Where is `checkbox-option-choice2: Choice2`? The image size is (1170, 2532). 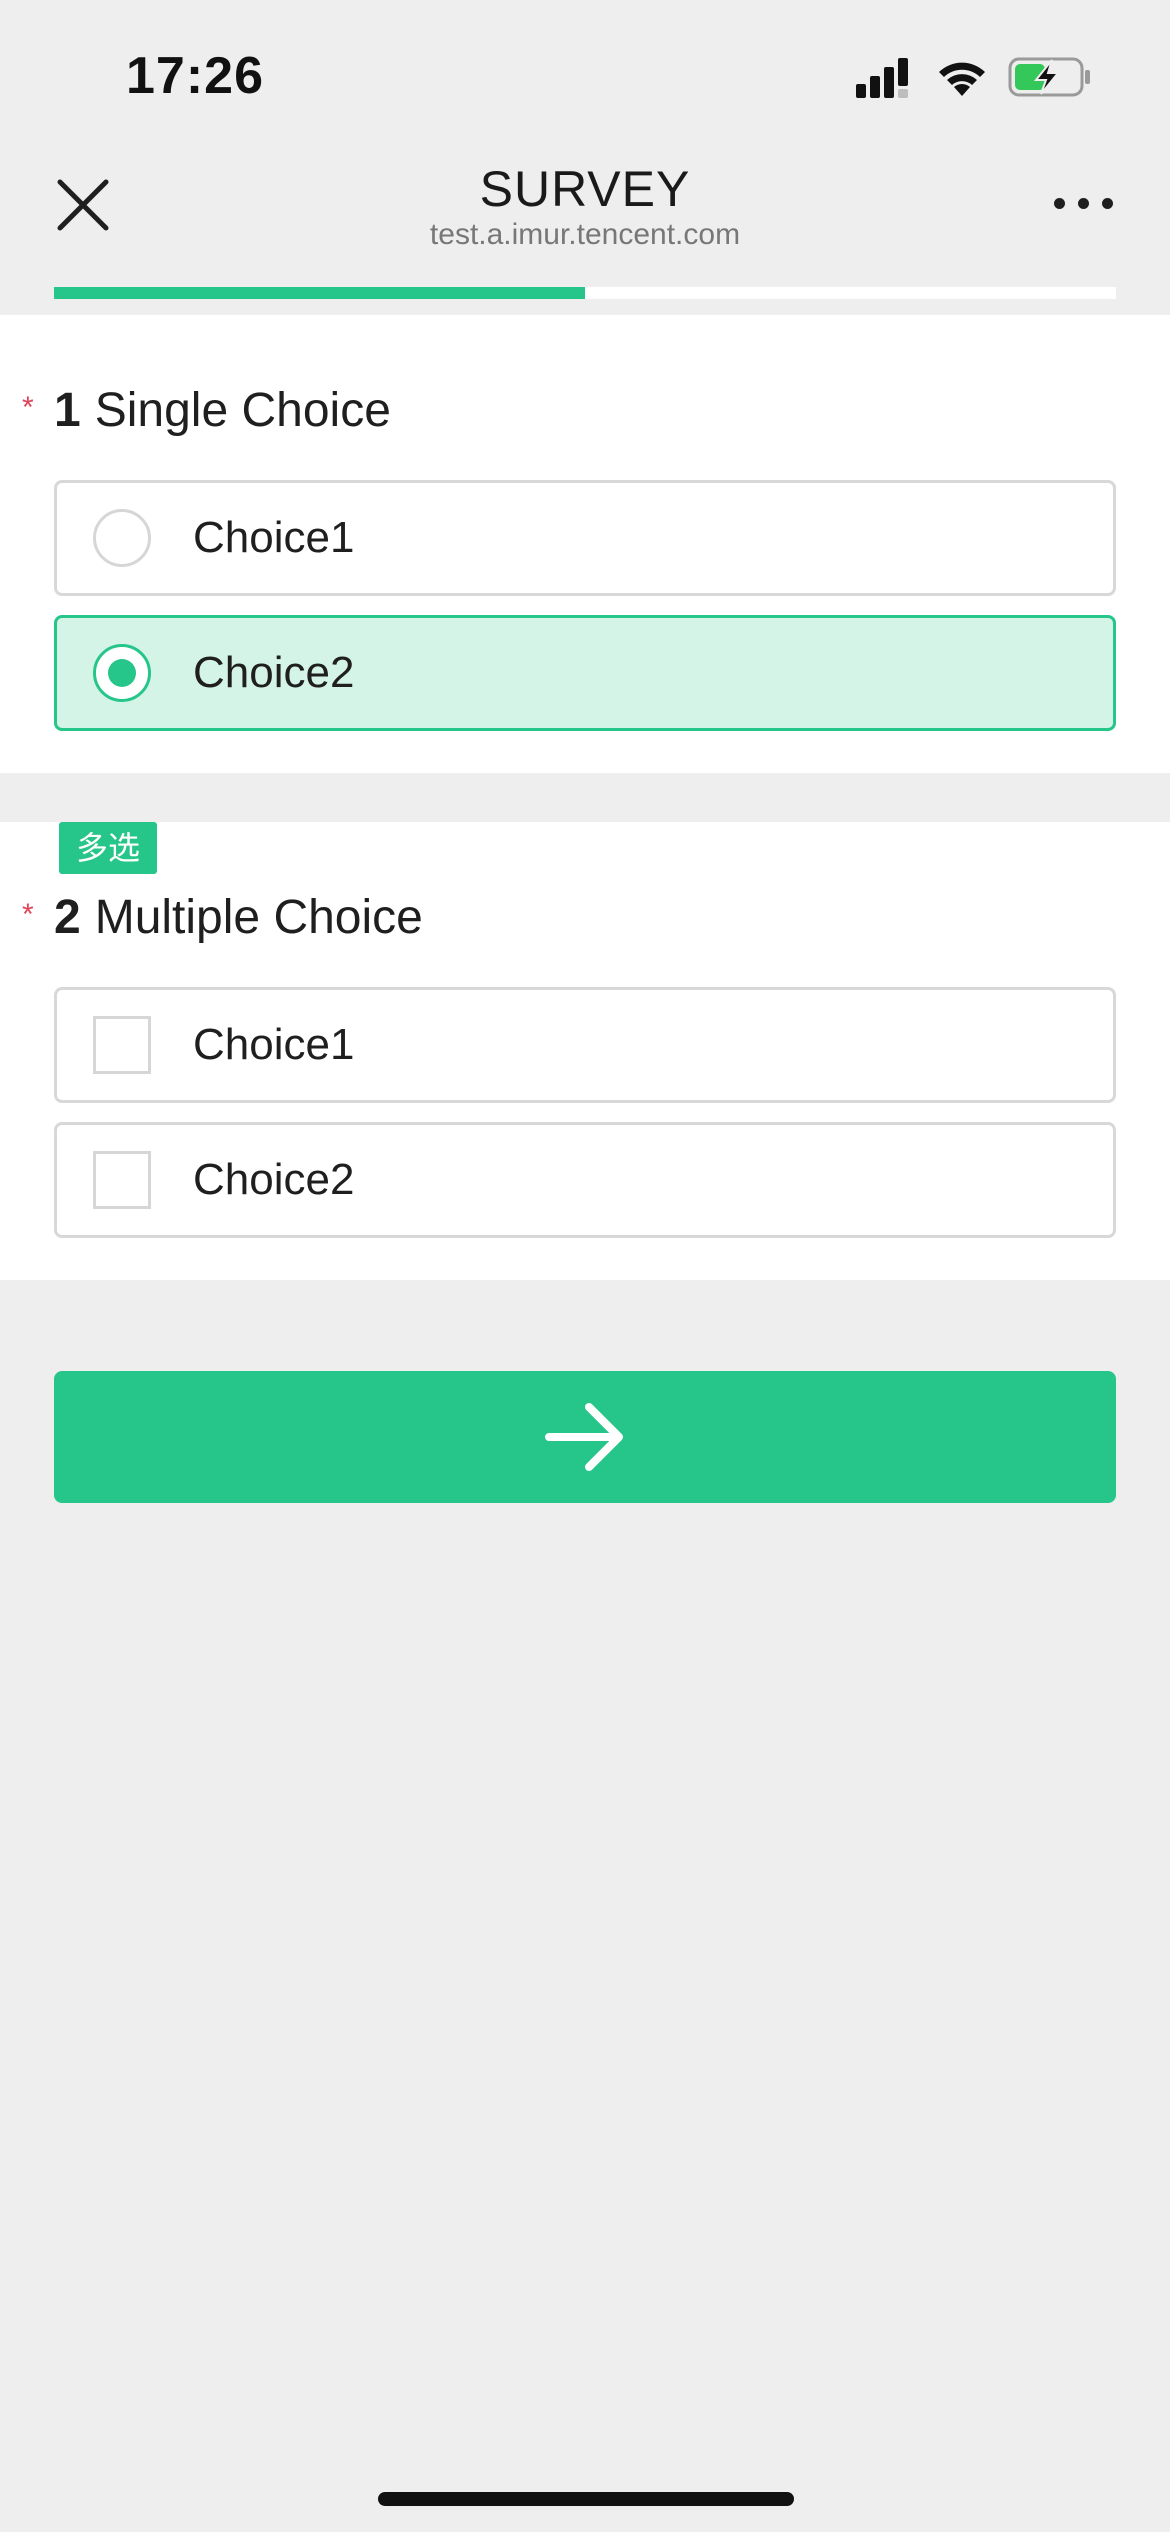 checkbox-option-choice2: Choice2 is located at coordinates (585, 1180).